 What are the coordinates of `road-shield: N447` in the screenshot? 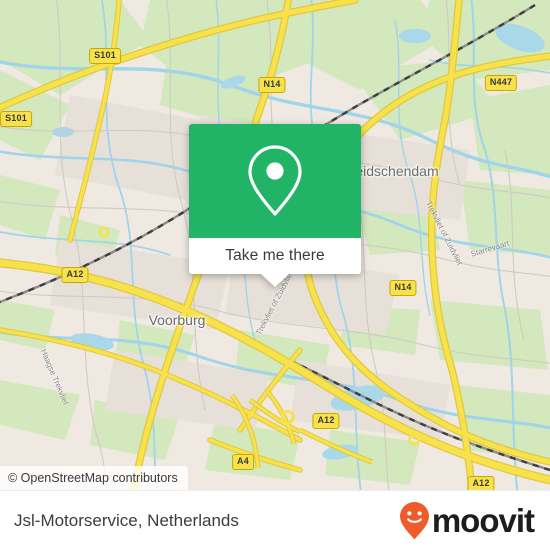 It's located at (501, 83).